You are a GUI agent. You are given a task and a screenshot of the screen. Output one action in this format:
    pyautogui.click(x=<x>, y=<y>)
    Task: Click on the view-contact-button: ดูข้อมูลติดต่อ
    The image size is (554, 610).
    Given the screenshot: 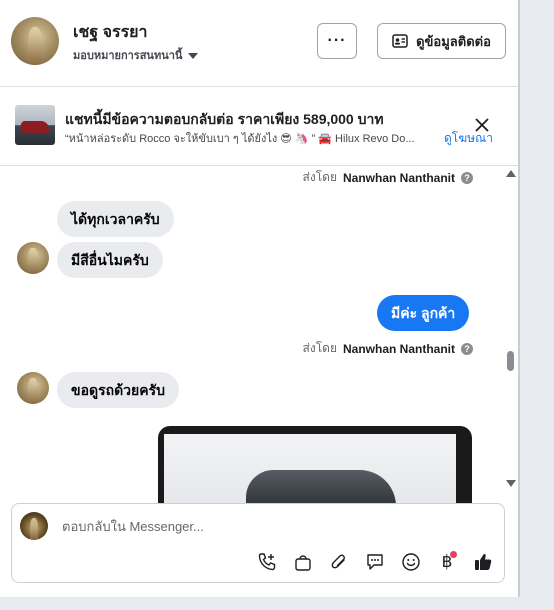 What is the action you would take?
    pyautogui.click(x=441, y=41)
    